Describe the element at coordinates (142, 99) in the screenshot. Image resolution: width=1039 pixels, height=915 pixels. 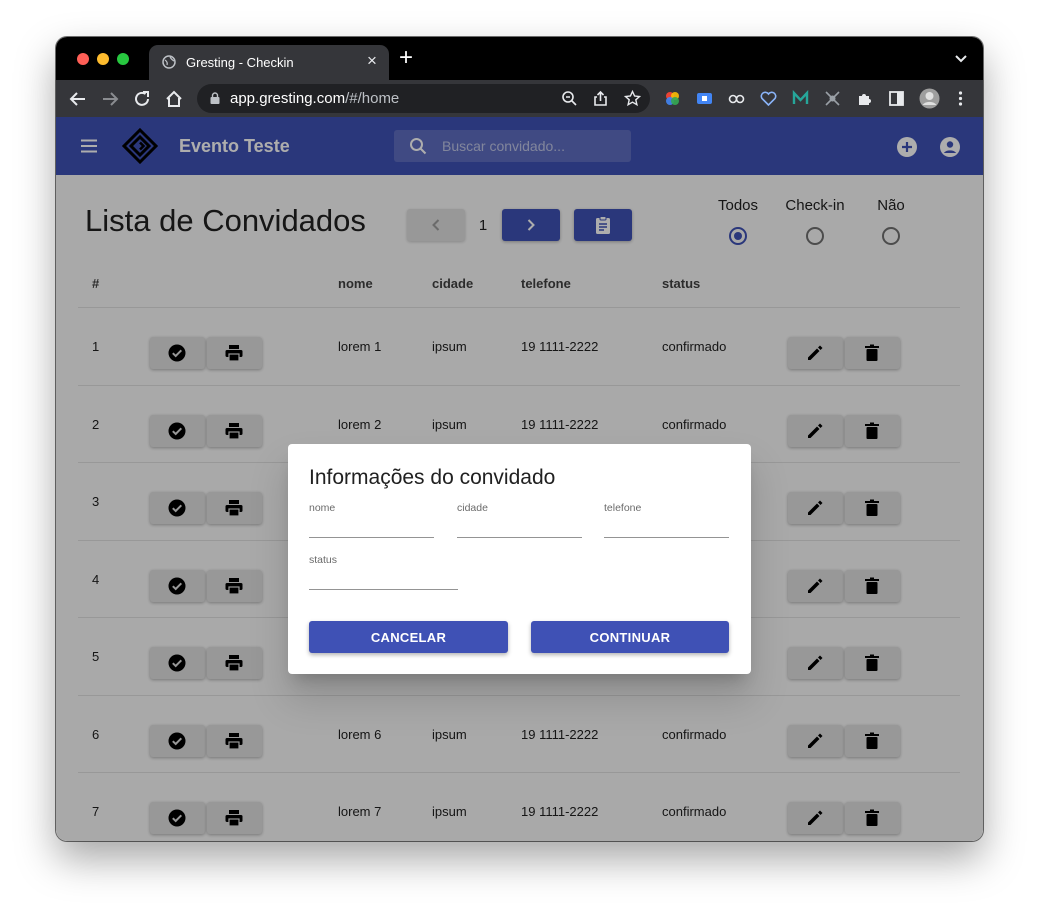
I see `reload-icon` at that location.